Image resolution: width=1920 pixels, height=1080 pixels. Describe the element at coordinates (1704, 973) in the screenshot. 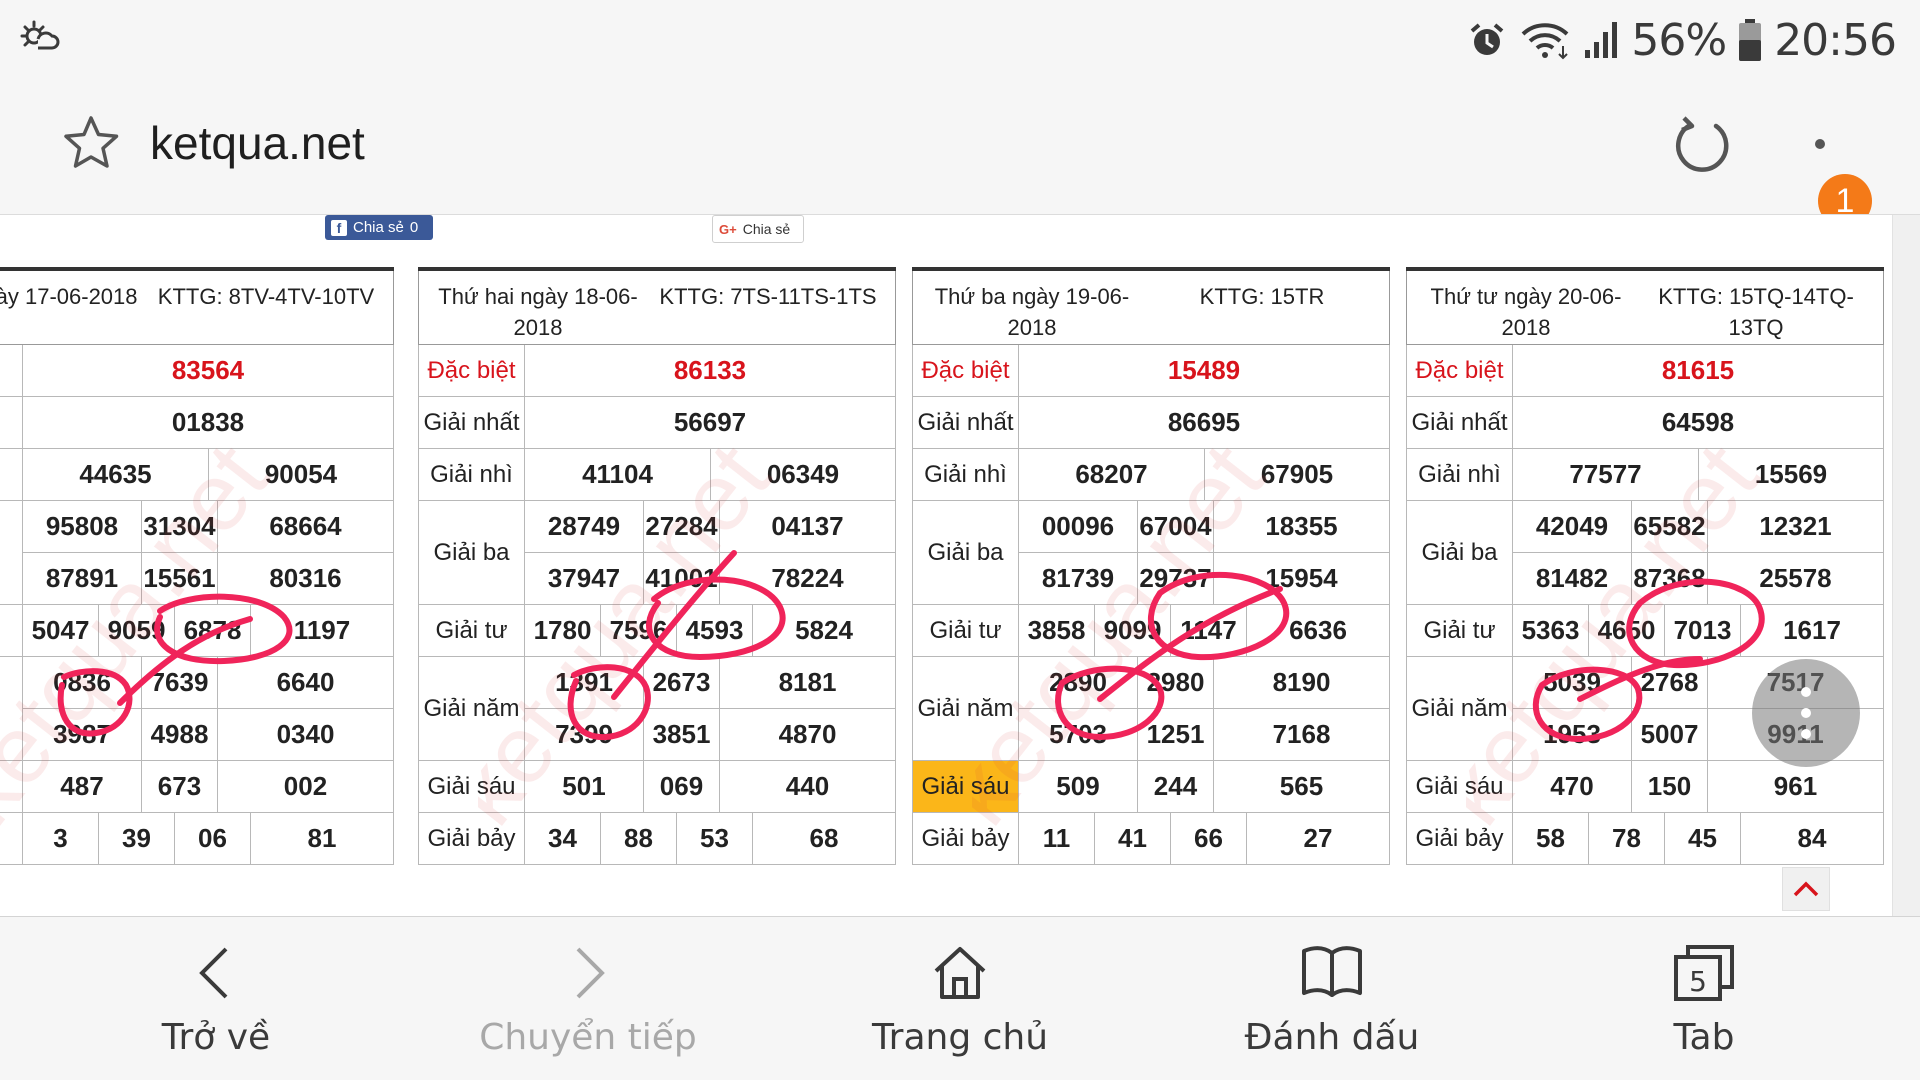

I see `tabs-icon: 5` at that location.